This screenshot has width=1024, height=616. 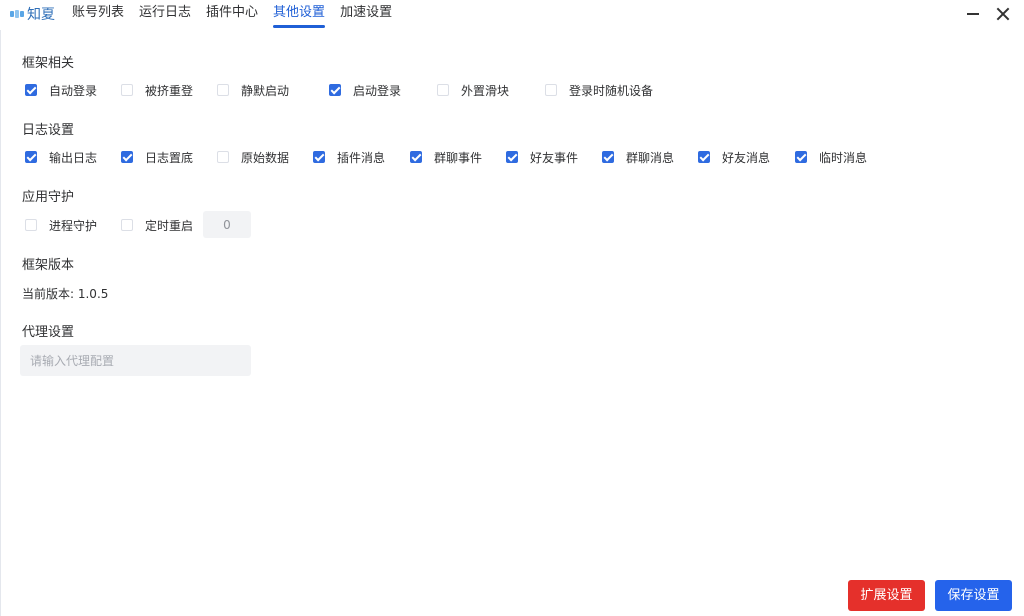 I want to click on checkbox-label: 启动登录, so click(x=377, y=90).